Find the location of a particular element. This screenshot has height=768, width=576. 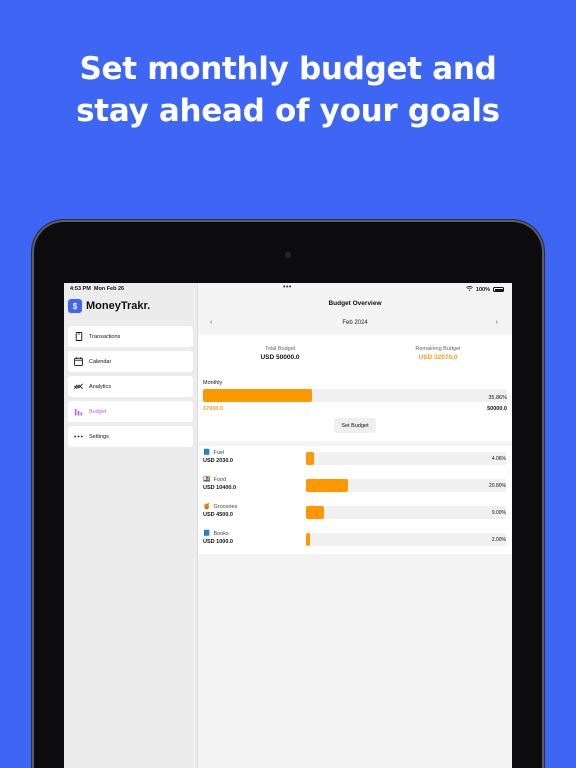

monthly-progress-fill is located at coordinates (257, 395).